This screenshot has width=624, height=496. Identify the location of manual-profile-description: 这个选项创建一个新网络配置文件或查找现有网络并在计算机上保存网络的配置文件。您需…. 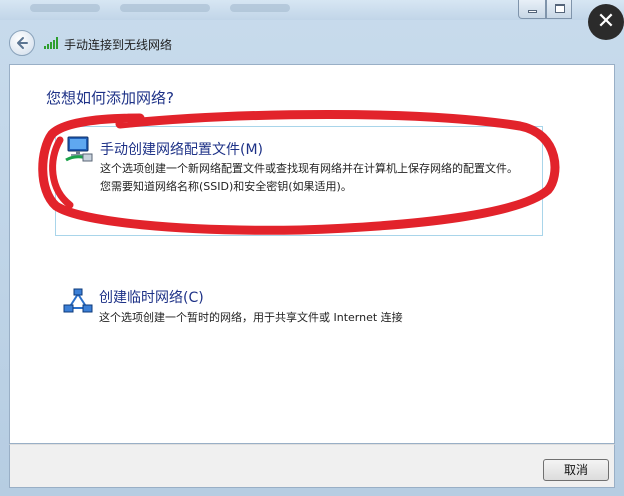
(309, 177).